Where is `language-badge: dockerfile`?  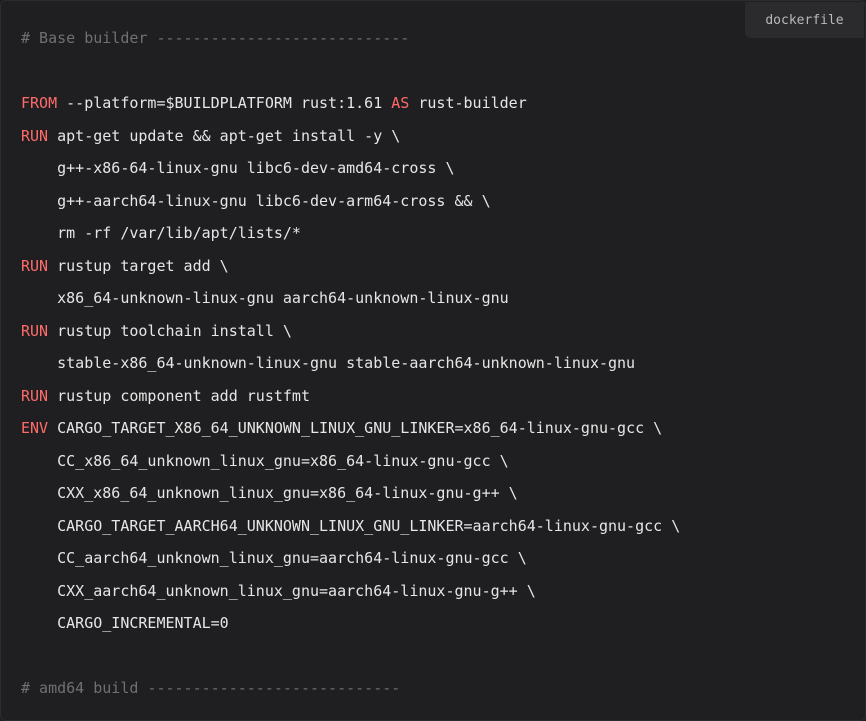
language-badge: dockerfile is located at coordinates (804, 20).